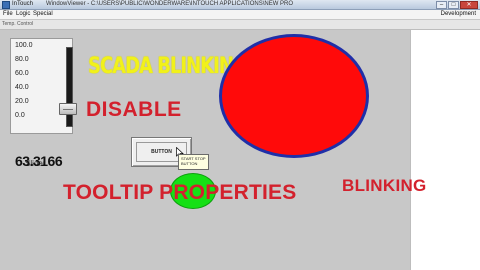 The image size is (480, 270). Describe the element at coordinates (22, 73) in the screenshot. I see `slider-tick-label: 60.0` at that location.